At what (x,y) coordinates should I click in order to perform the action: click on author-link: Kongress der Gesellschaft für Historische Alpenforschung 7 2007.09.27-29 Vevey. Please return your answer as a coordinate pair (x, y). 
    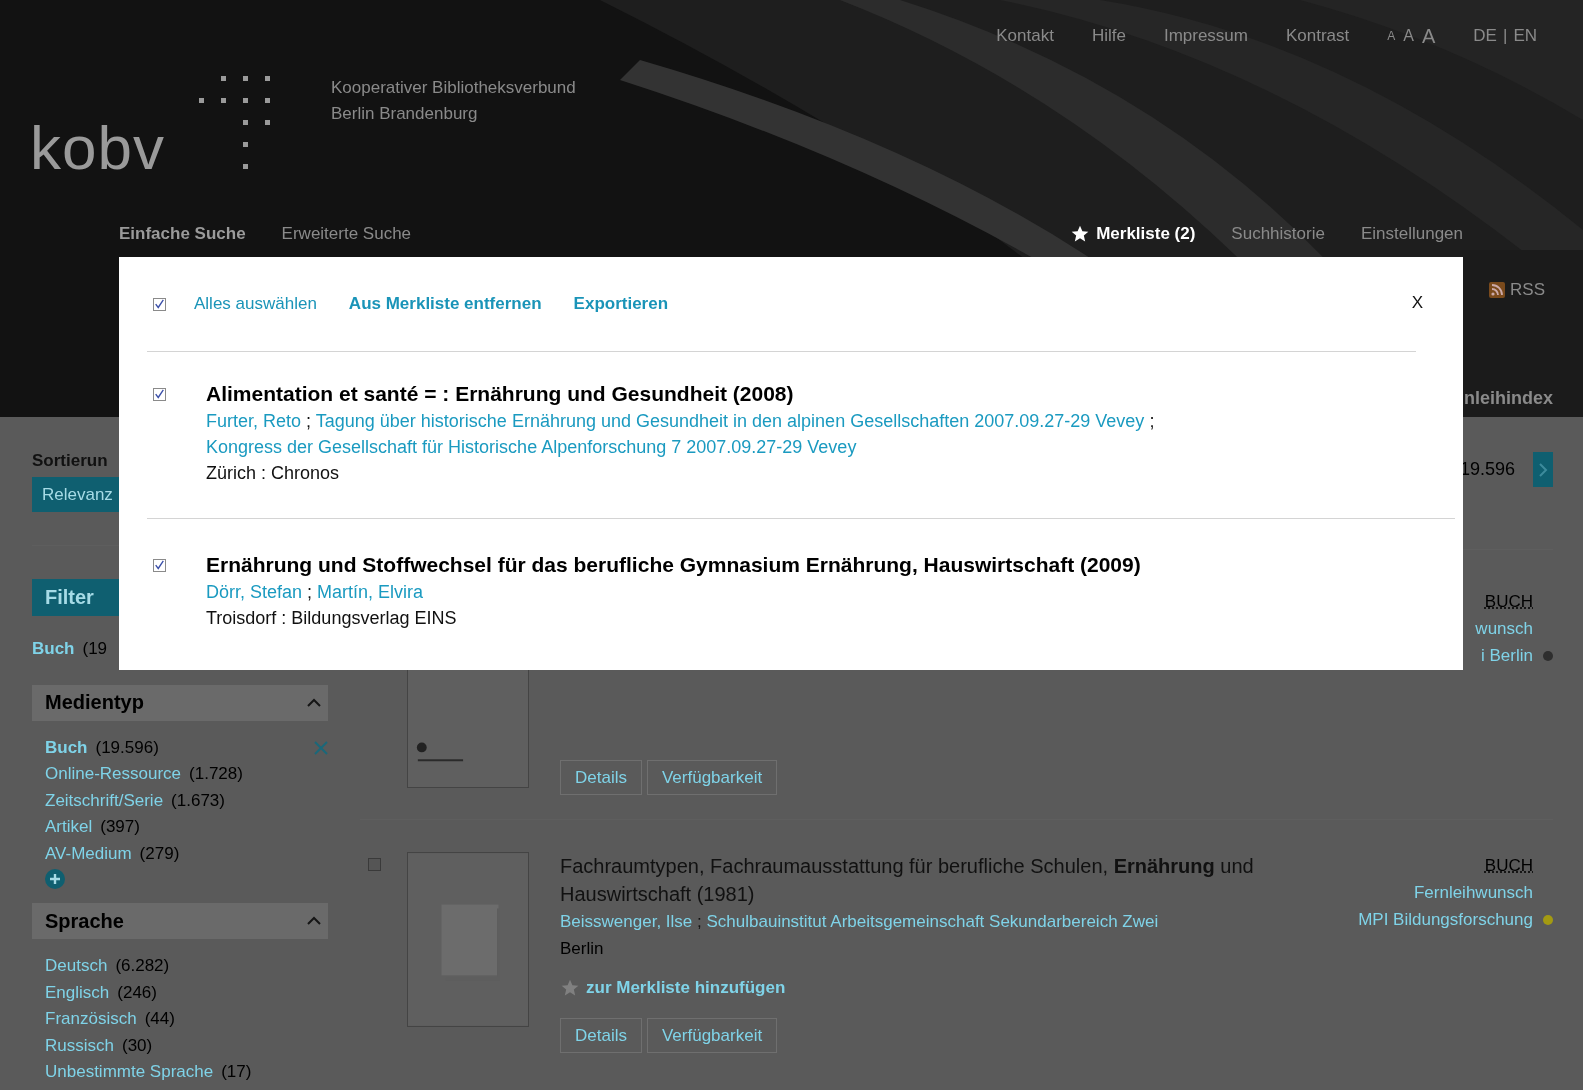
    Looking at the image, I should click on (531, 447).